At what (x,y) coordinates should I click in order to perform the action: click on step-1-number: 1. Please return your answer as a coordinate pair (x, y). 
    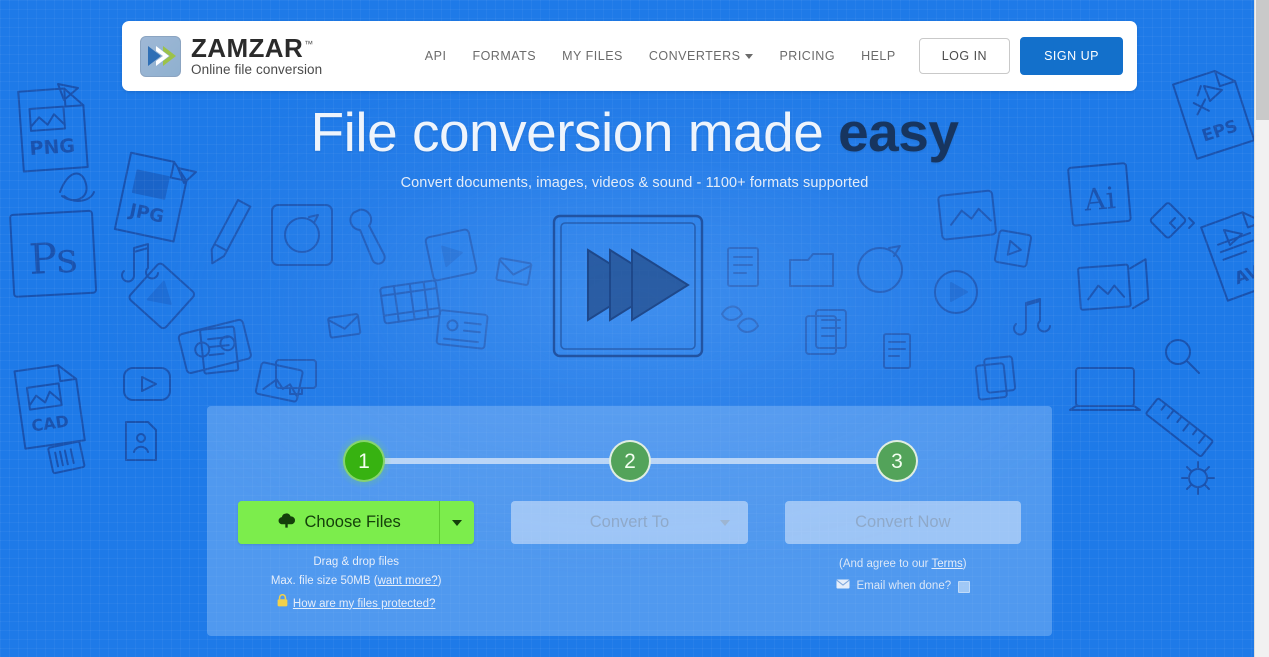
    Looking at the image, I should click on (364, 461).